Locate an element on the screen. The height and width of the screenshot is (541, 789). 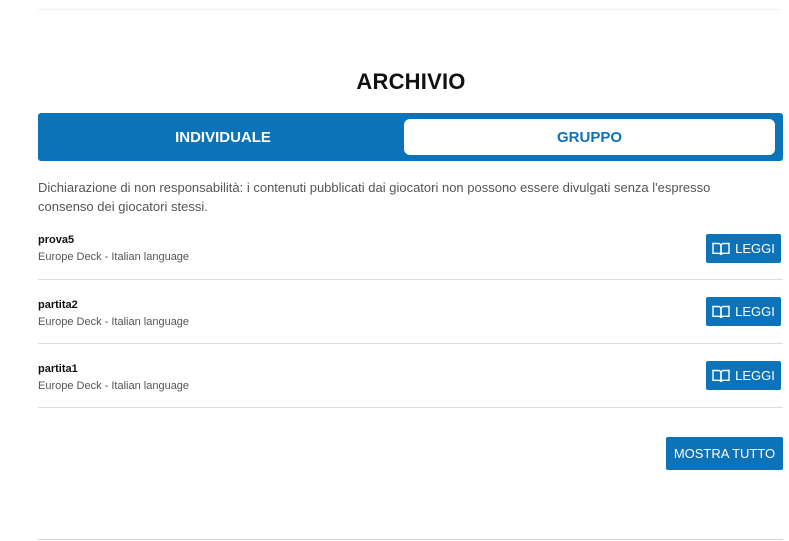
top-divider is located at coordinates (409, 9).